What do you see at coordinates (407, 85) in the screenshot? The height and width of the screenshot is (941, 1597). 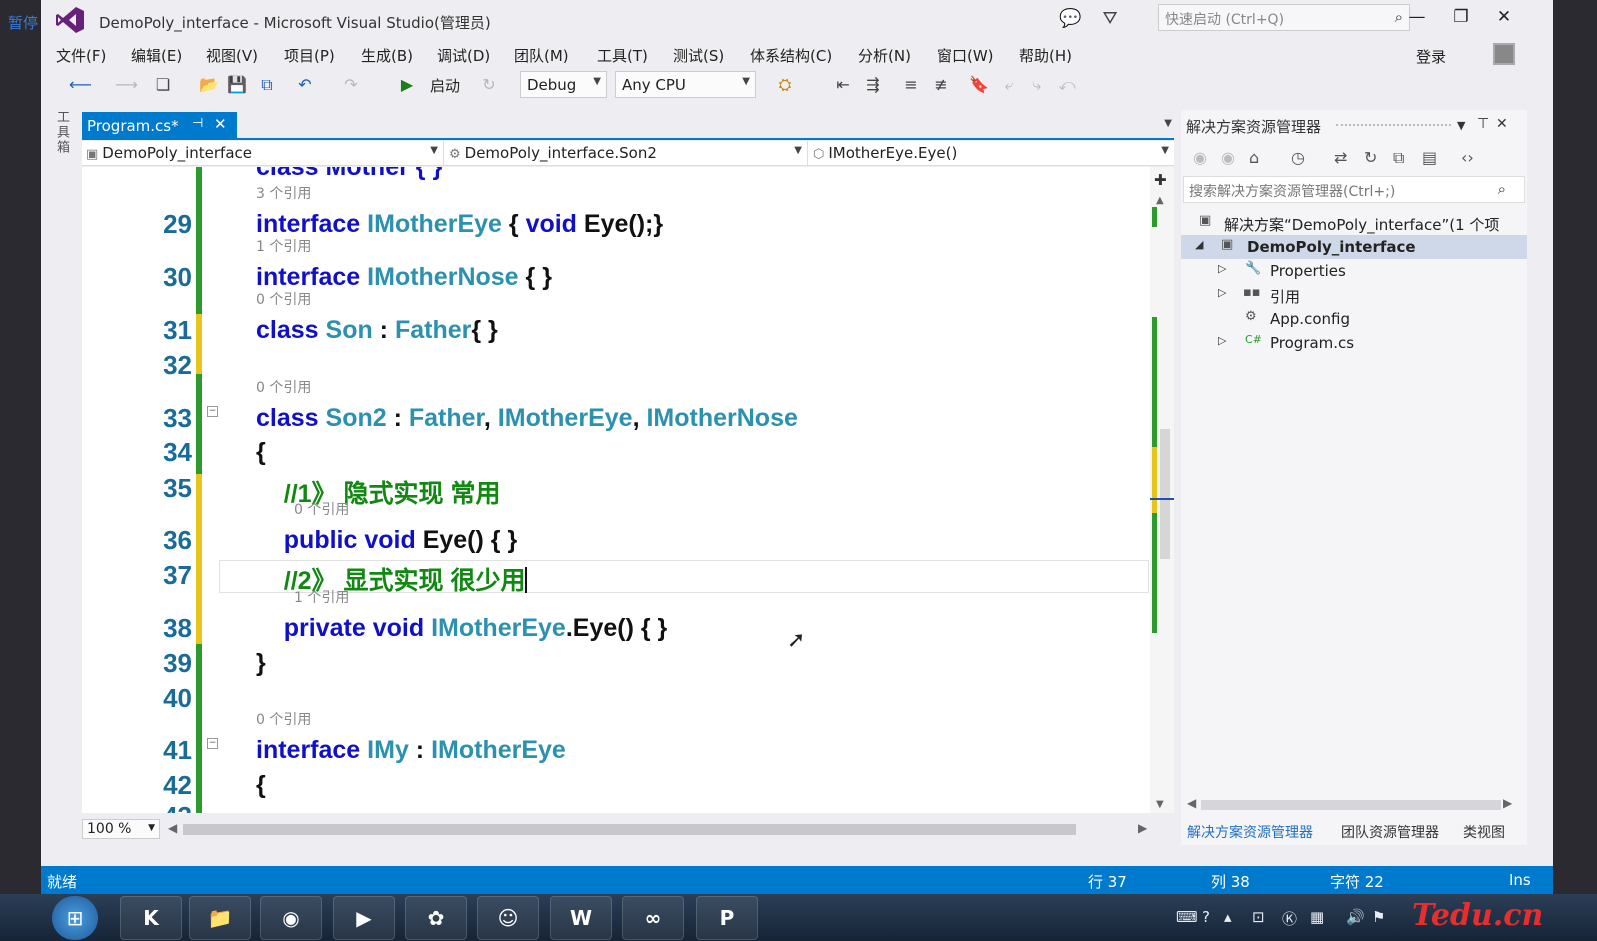 I see `start-debug-icon: ▶` at bounding box center [407, 85].